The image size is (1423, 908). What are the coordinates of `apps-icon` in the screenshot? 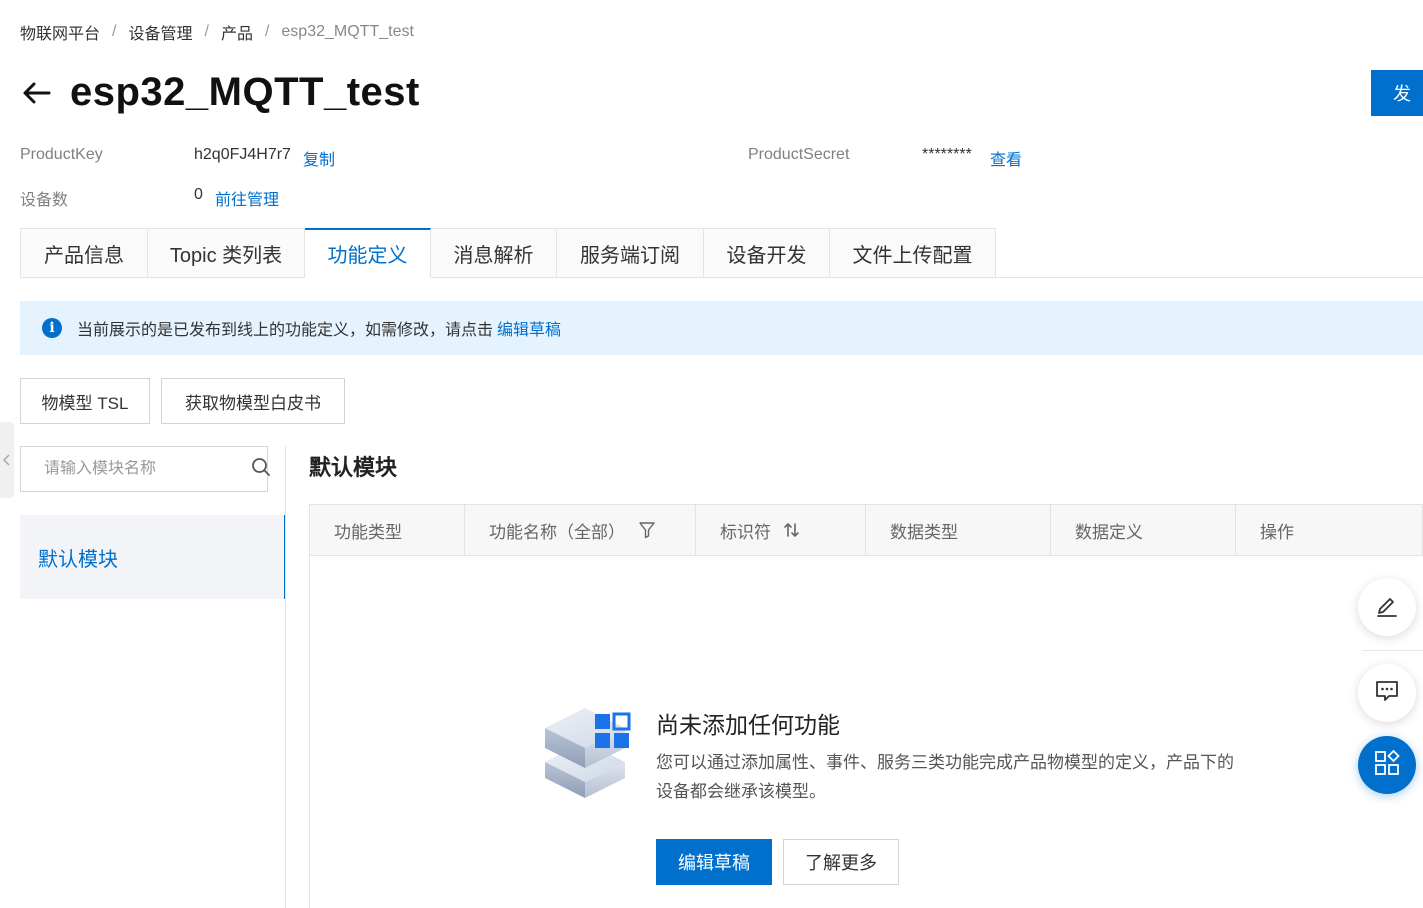 It's located at (1387, 765).